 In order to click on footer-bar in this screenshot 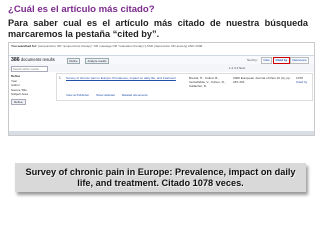, I will do `click(161, 133)`.